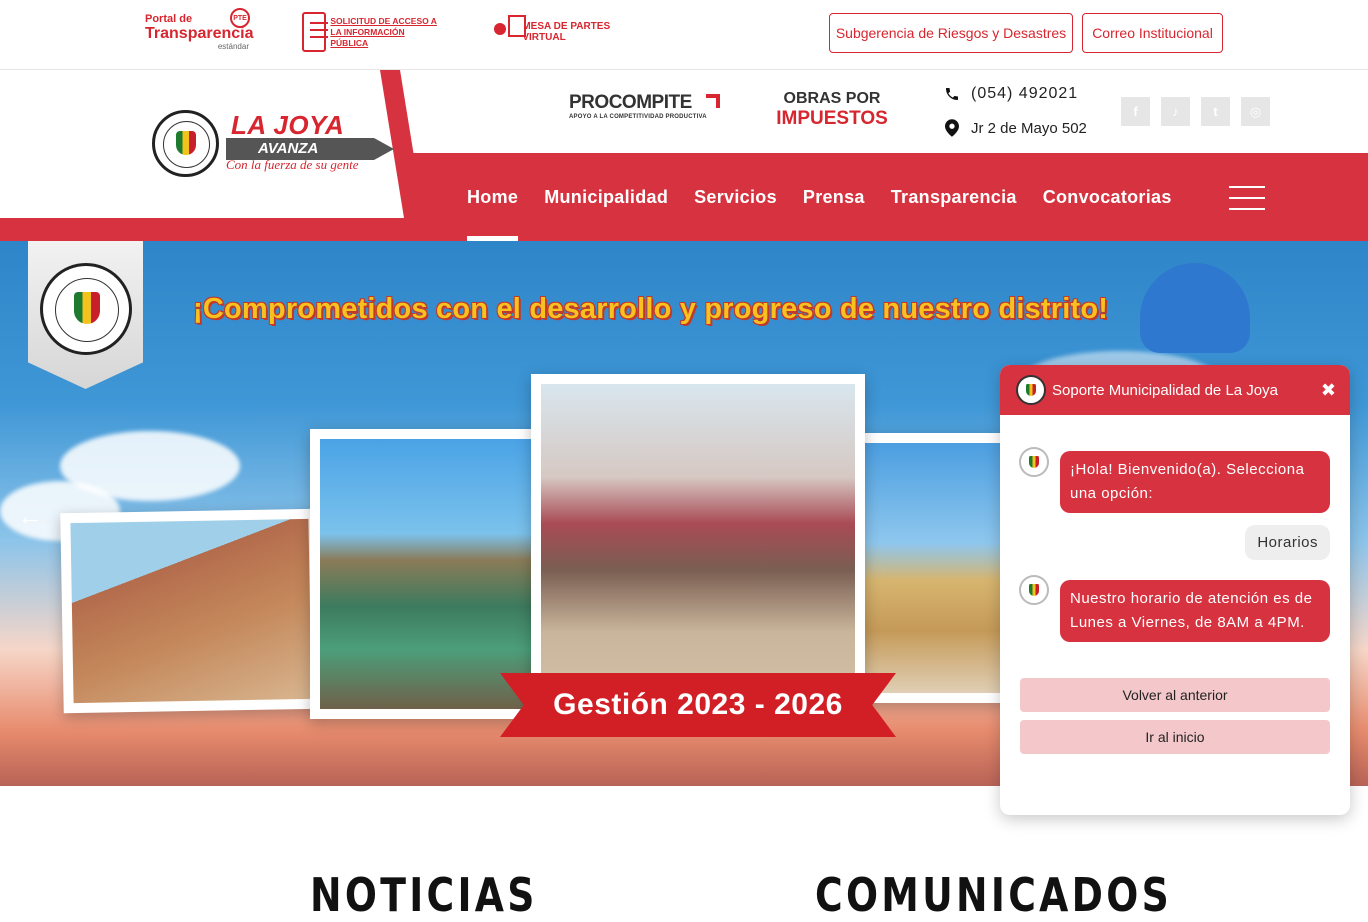 This screenshot has height=922, width=1368. Describe the element at coordinates (606, 197) in the screenshot. I see `nav-item-municipalidad: Municipalidad` at that location.